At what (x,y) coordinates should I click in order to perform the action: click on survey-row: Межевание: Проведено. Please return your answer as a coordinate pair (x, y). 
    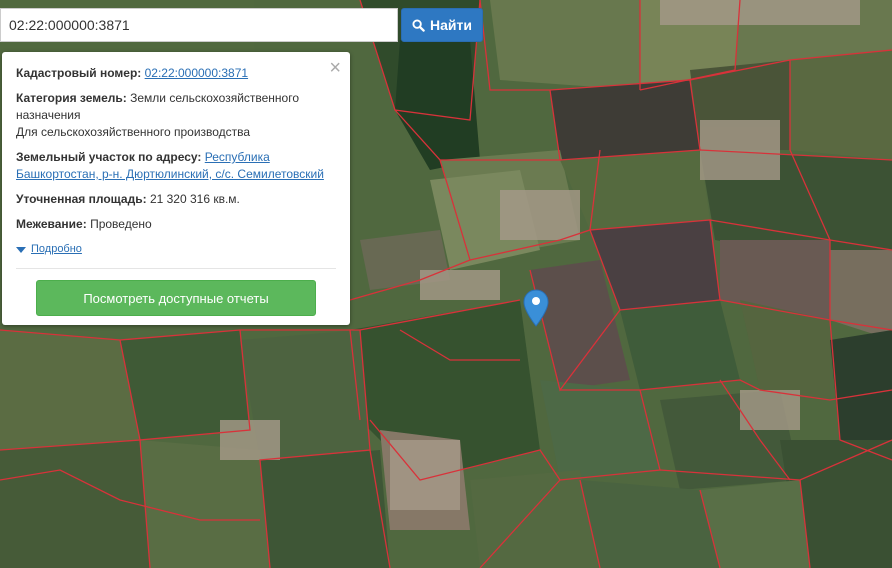
    Looking at the image, I should click on (176, 224).